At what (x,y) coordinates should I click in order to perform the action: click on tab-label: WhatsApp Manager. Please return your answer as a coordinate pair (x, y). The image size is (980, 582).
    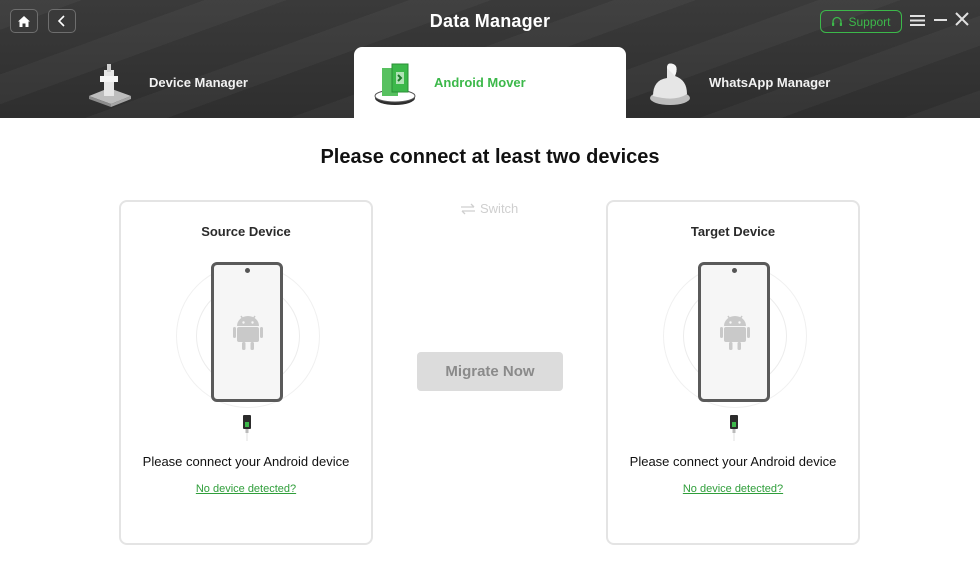
    Looking at the image, I should click on (770, 82).